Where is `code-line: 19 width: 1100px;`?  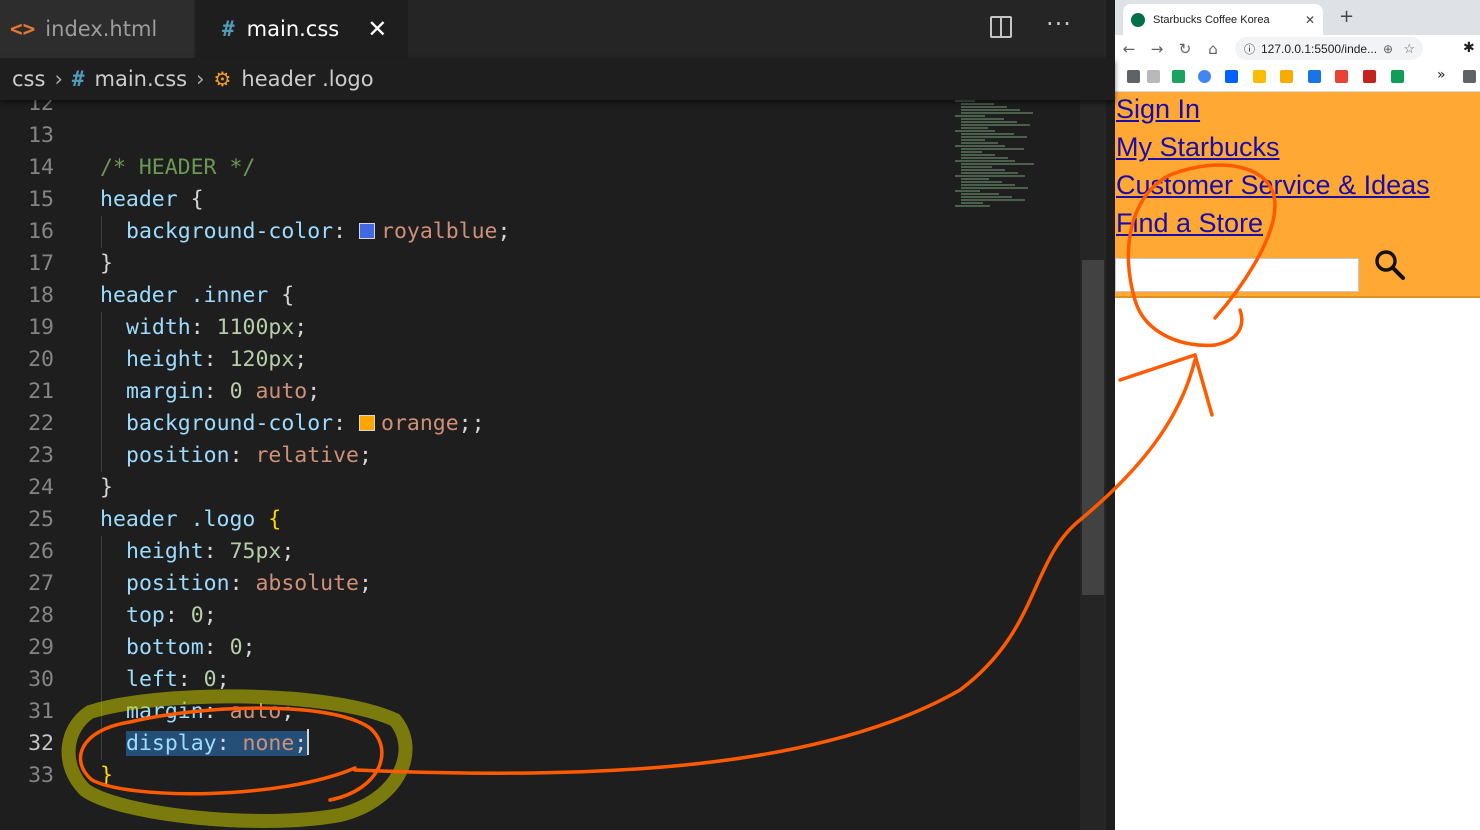
code-line: 19 width: 1100px; is located at coordinates (540, 328).